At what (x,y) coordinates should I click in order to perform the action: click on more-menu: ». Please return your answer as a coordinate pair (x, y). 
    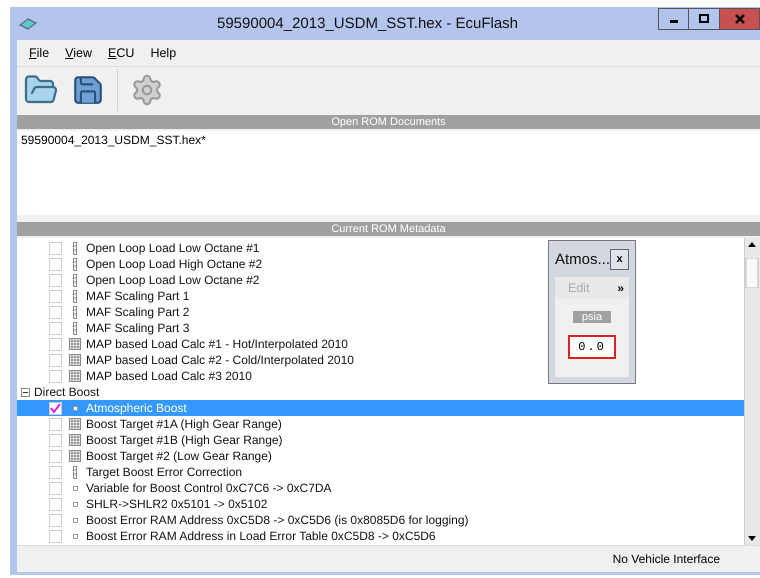
    Looking at the image, I should click on (620, 288).